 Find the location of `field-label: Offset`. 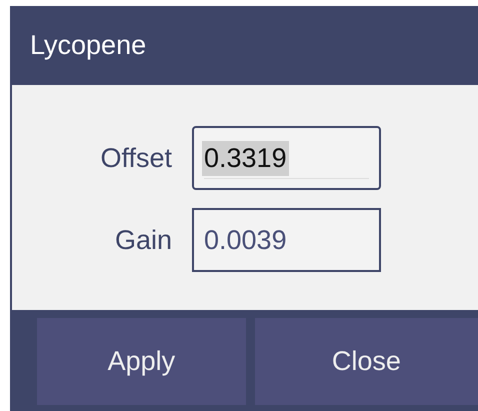

field-label: Offset is located at coordinates (136, 158).